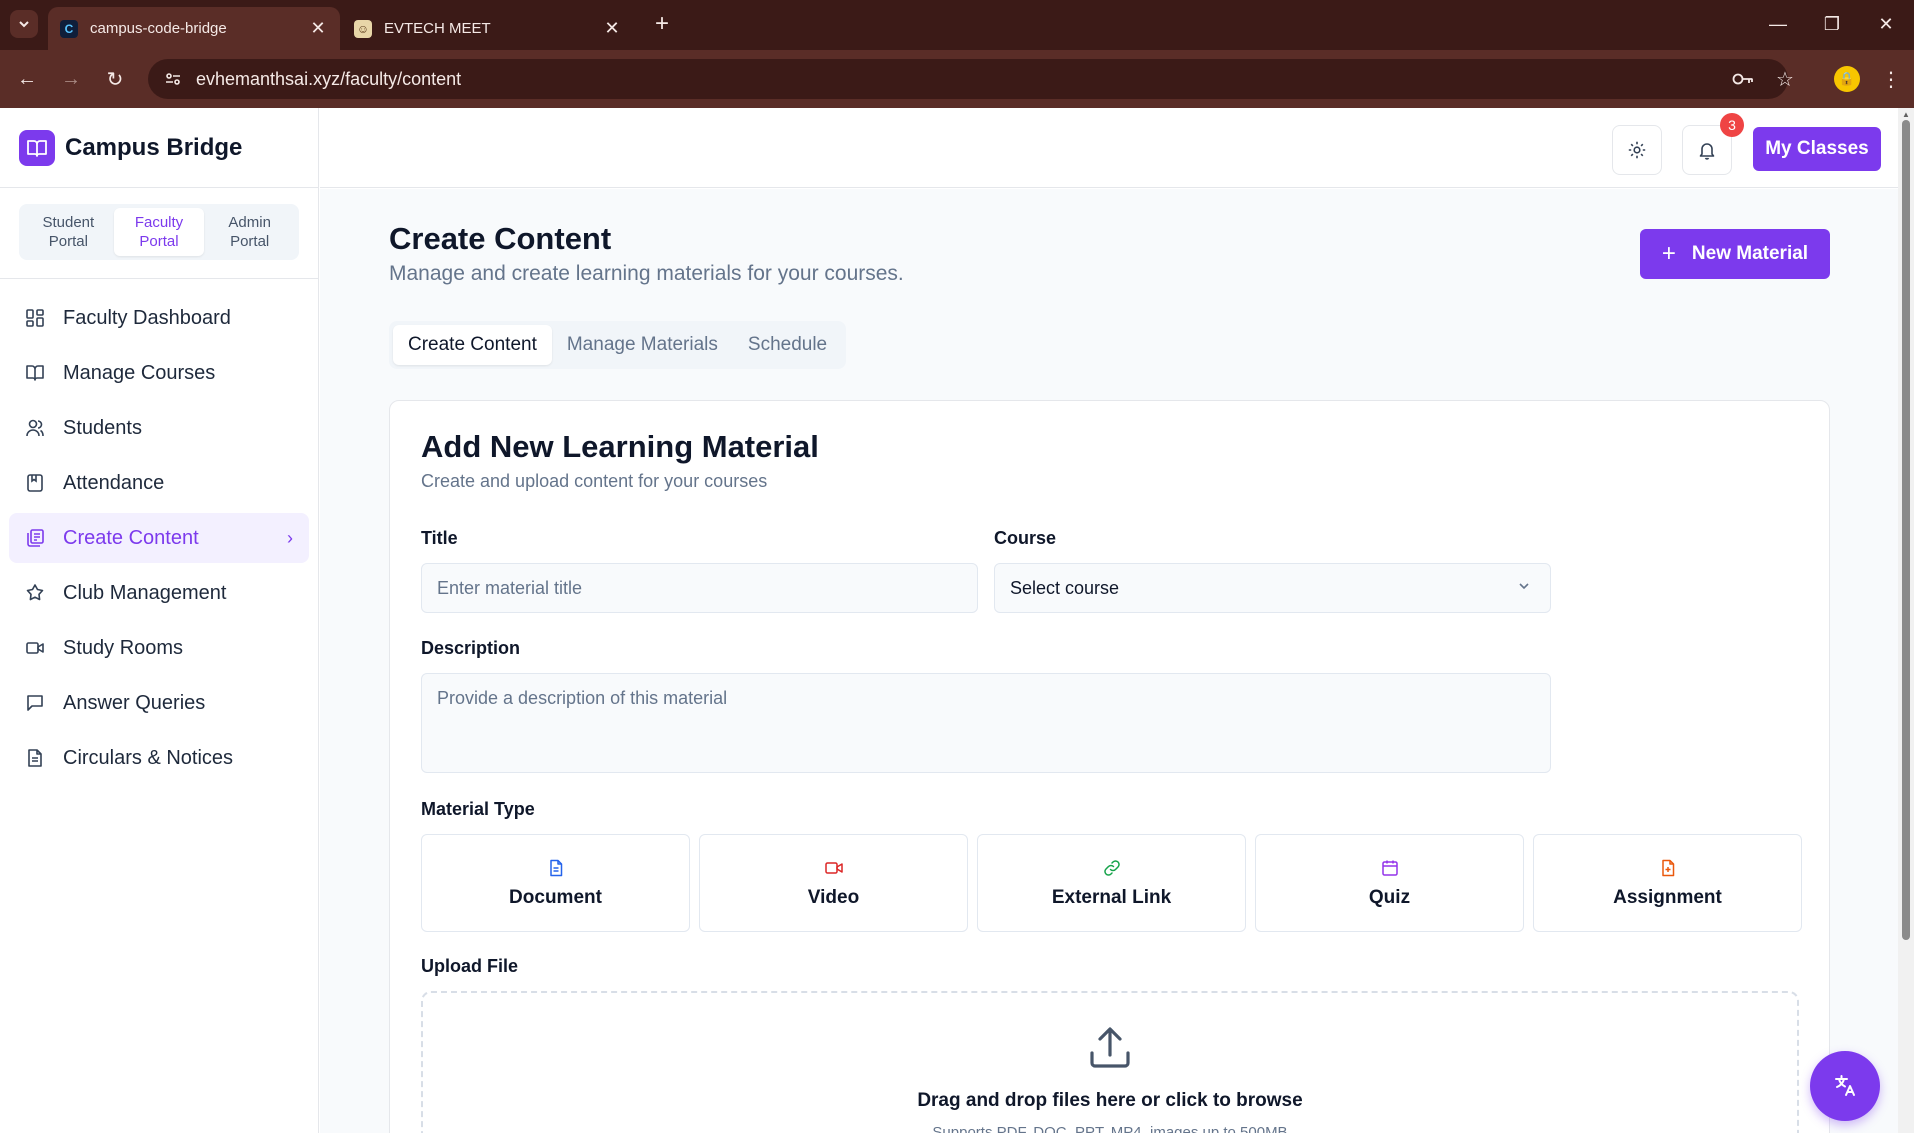 The height and width of the screenshot is (1133, 1914). What do you see at coordinates (1111, 883) in the screenshot?
I see `material-type-external-link: External Link` at bounding box center [1111, 883].